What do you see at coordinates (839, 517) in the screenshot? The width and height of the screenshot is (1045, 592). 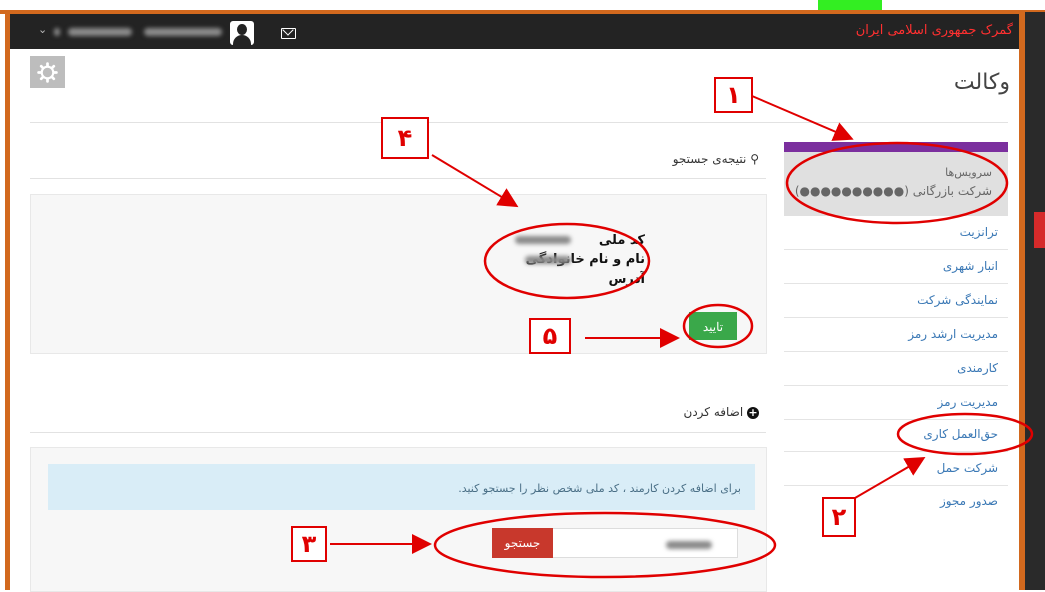 I see `annotation-number-2: ۲` at bounding box center [839, 517].